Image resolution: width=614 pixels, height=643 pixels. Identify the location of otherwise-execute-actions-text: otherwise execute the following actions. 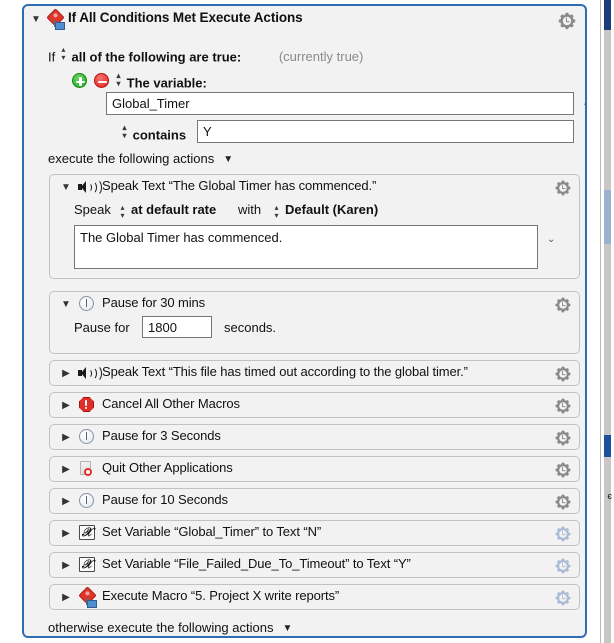
(161, 627).